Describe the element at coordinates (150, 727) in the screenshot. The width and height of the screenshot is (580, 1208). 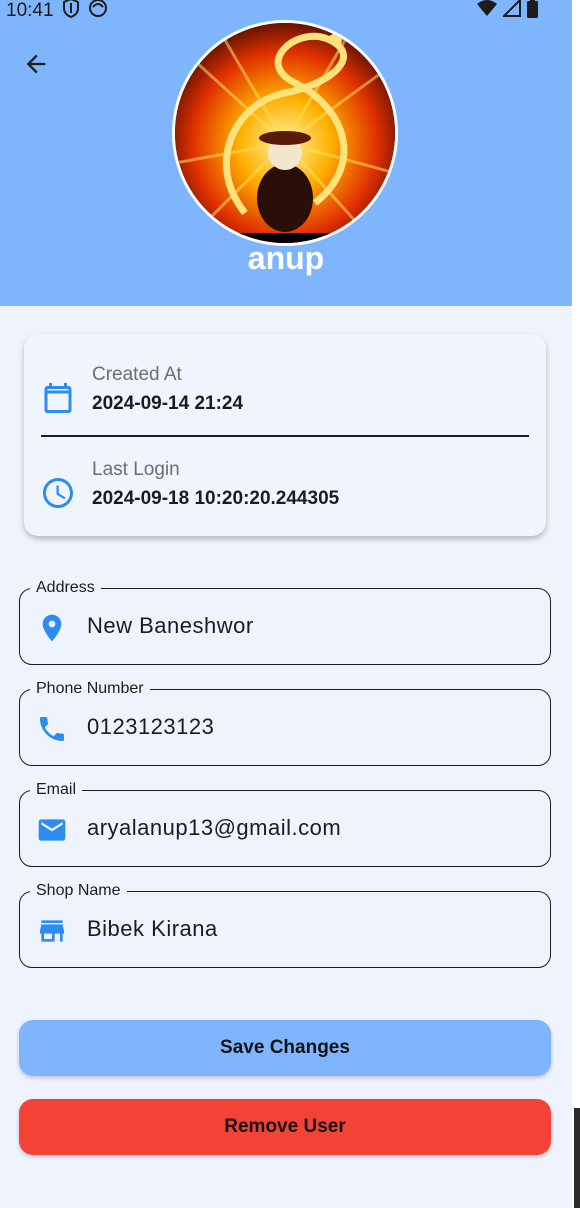
I see `phone-input: 0123123123` at that location.